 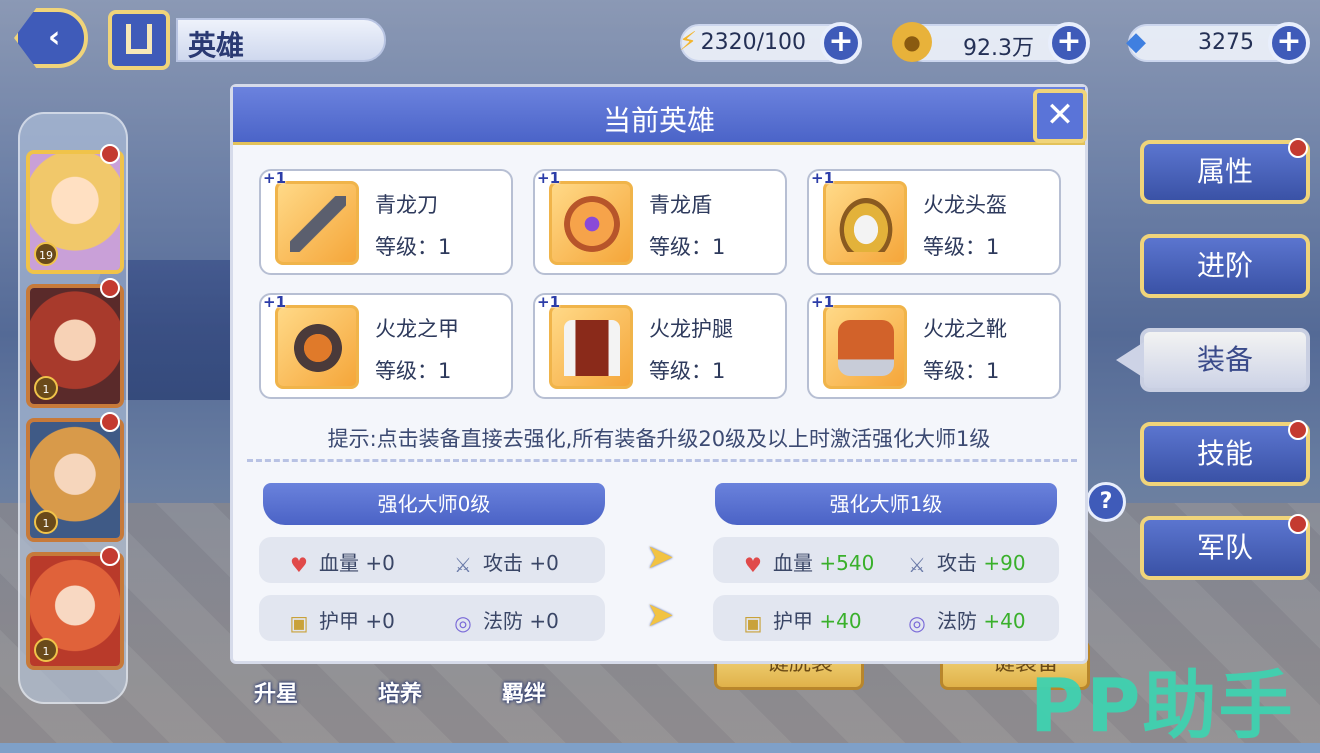 I want to click on attack-value: +90, so click(x=1004, y=563).